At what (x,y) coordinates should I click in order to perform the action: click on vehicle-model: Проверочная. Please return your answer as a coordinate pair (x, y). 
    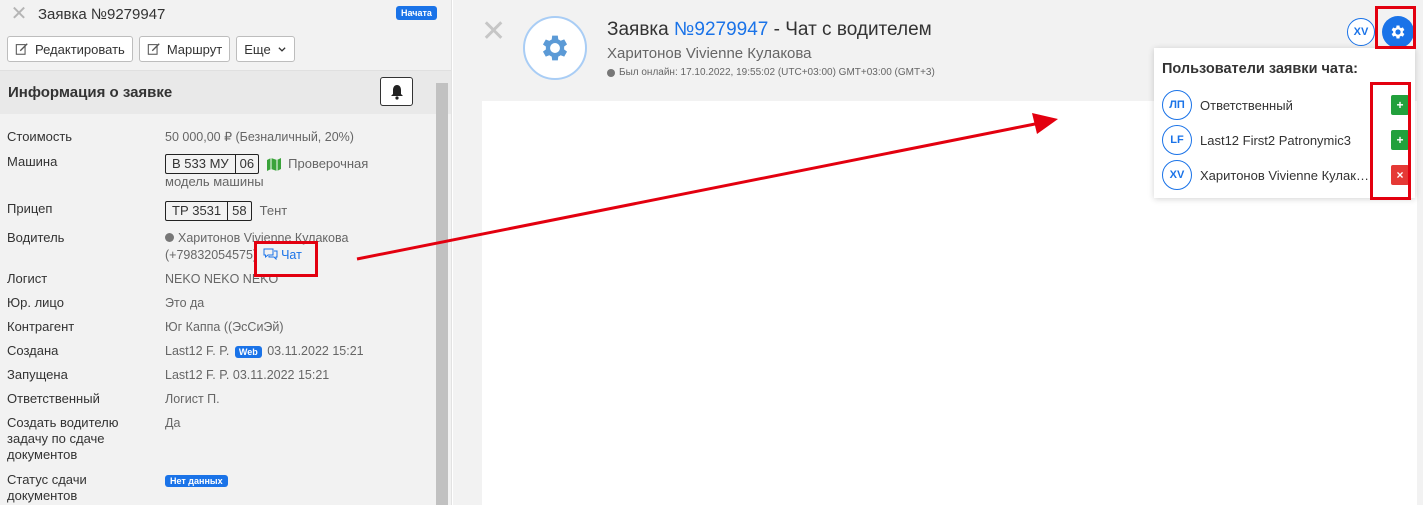
    Looking at the image, I should click on (328, 163).